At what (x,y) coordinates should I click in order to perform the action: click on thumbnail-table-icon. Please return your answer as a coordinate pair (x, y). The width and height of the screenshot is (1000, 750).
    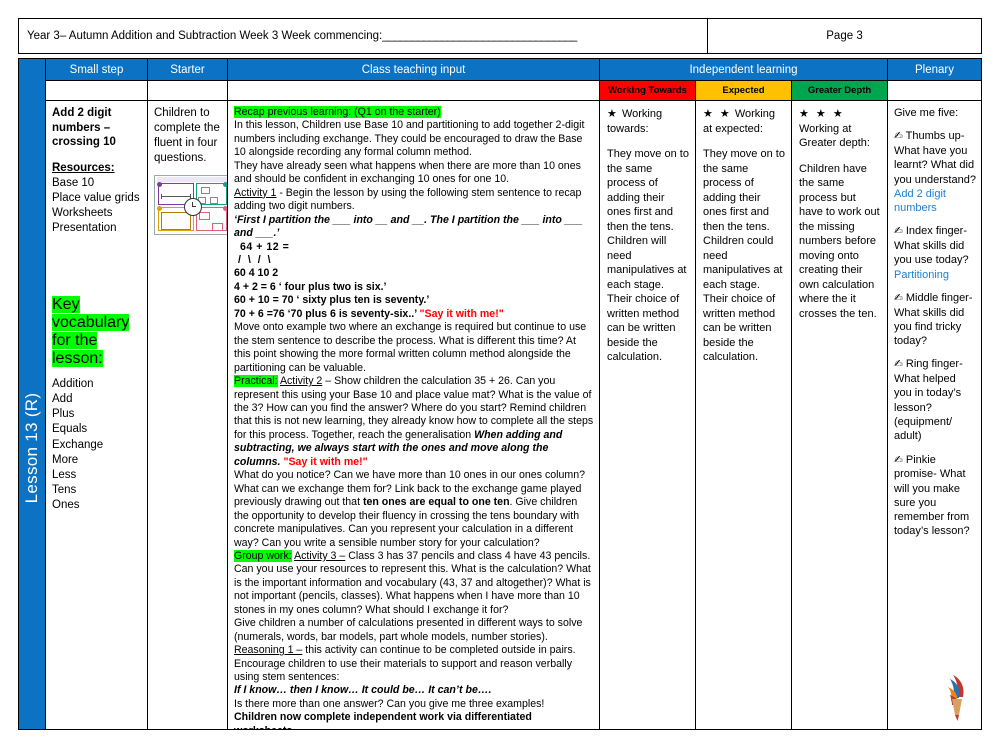
    Looking at the image, I should click on (176, 220).